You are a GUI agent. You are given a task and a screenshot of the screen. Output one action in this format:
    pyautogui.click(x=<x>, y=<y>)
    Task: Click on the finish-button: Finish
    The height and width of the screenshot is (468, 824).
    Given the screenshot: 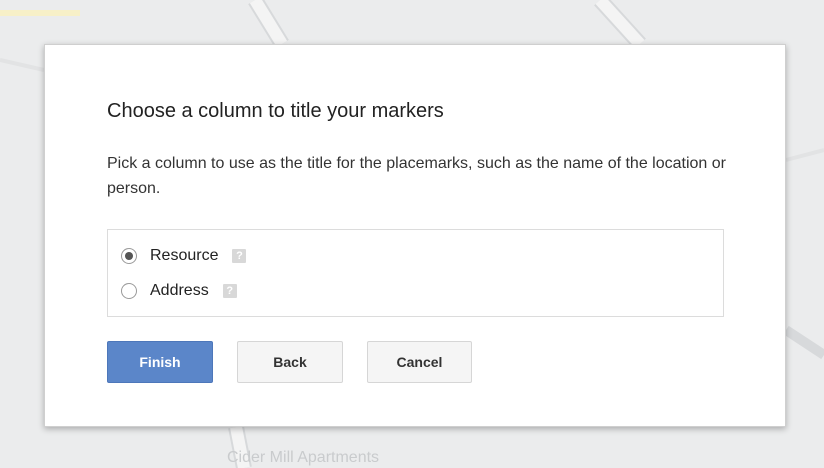 What is the action you would take?
    pyautogui.click(x=160, y=362)
    